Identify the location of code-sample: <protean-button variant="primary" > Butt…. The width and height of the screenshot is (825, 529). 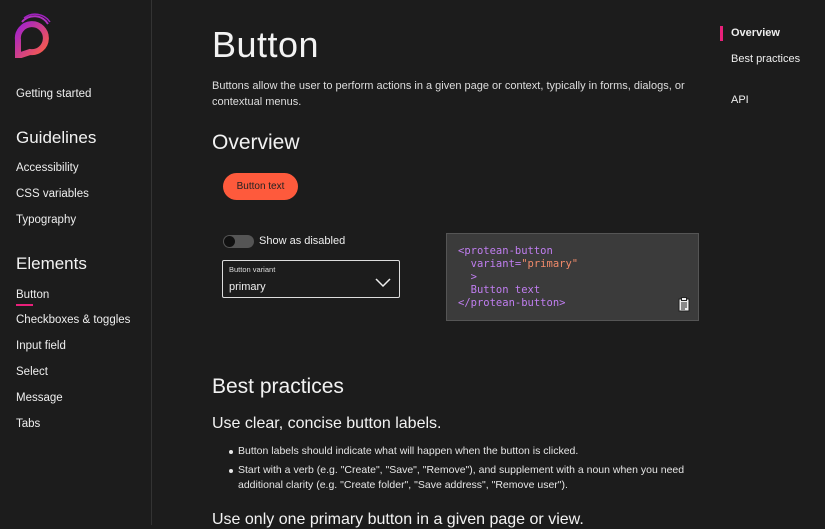
(572, 277).